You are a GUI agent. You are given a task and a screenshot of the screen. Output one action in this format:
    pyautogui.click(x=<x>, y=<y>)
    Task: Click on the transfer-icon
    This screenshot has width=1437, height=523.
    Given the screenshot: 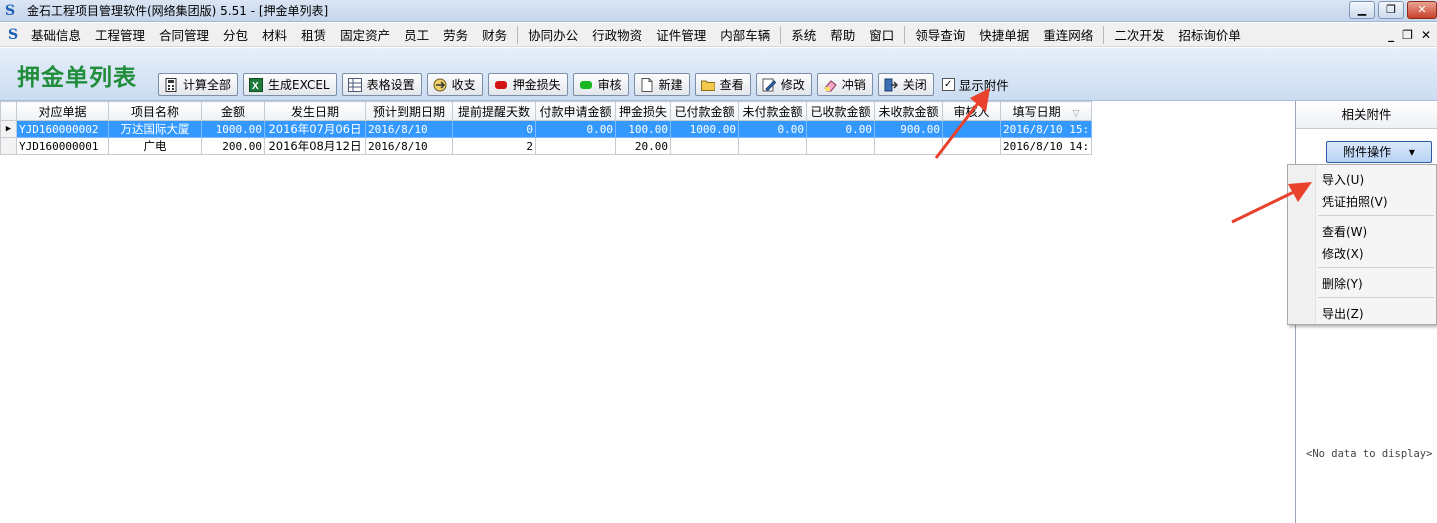 What is the action you would take?
    pyautogui.click(x=440, y=85)
    